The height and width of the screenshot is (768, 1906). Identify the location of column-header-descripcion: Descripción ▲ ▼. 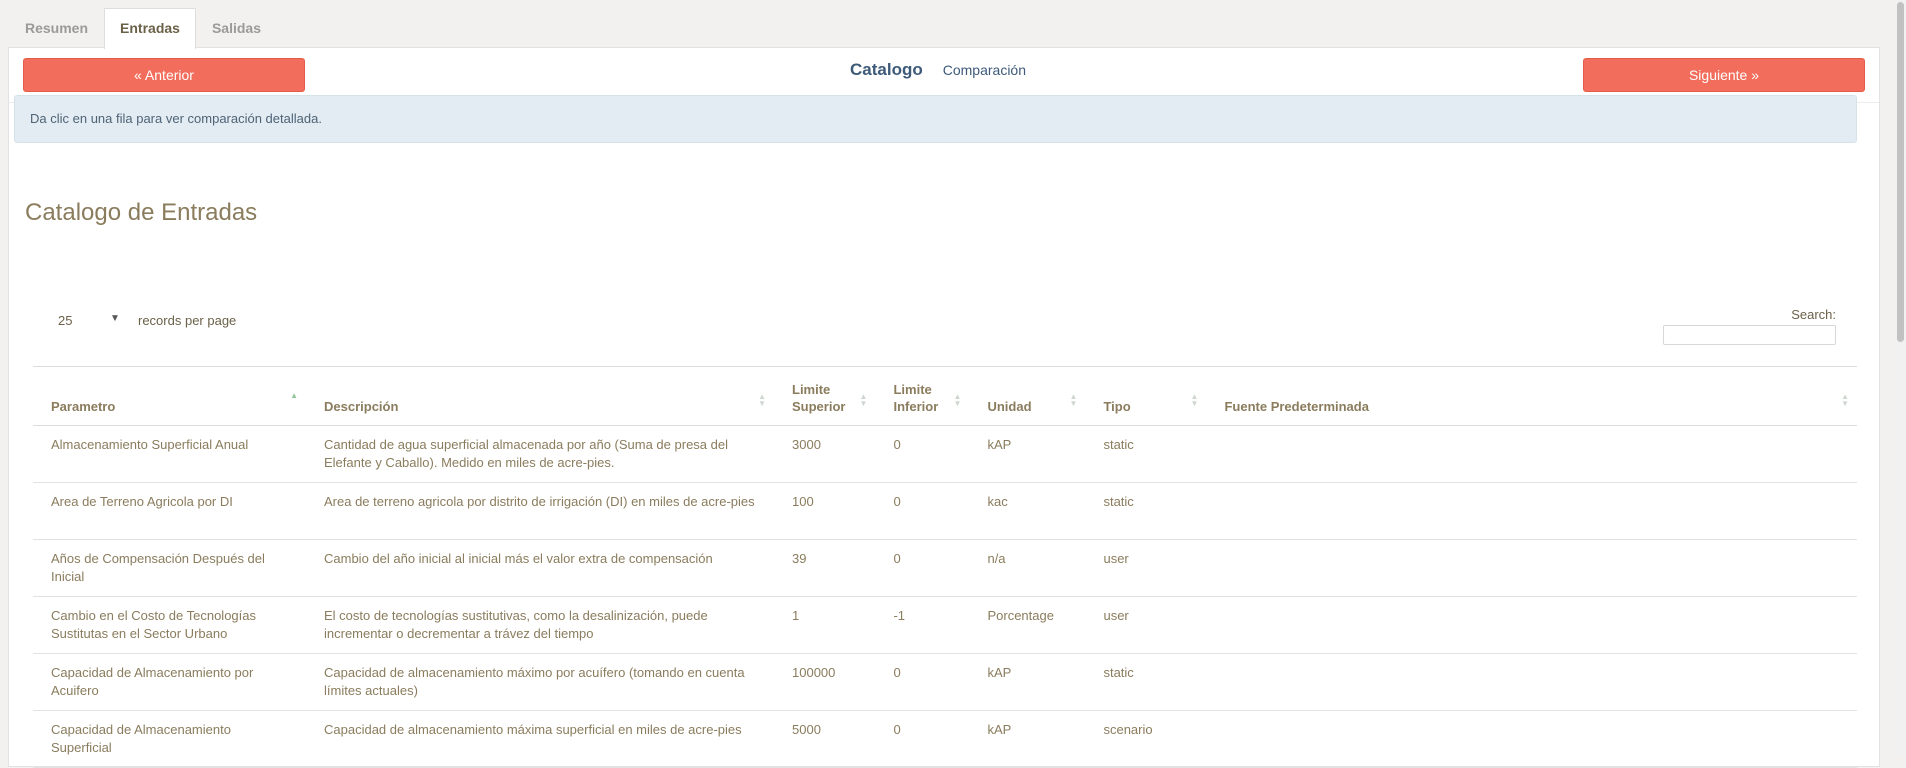
(540, 396).